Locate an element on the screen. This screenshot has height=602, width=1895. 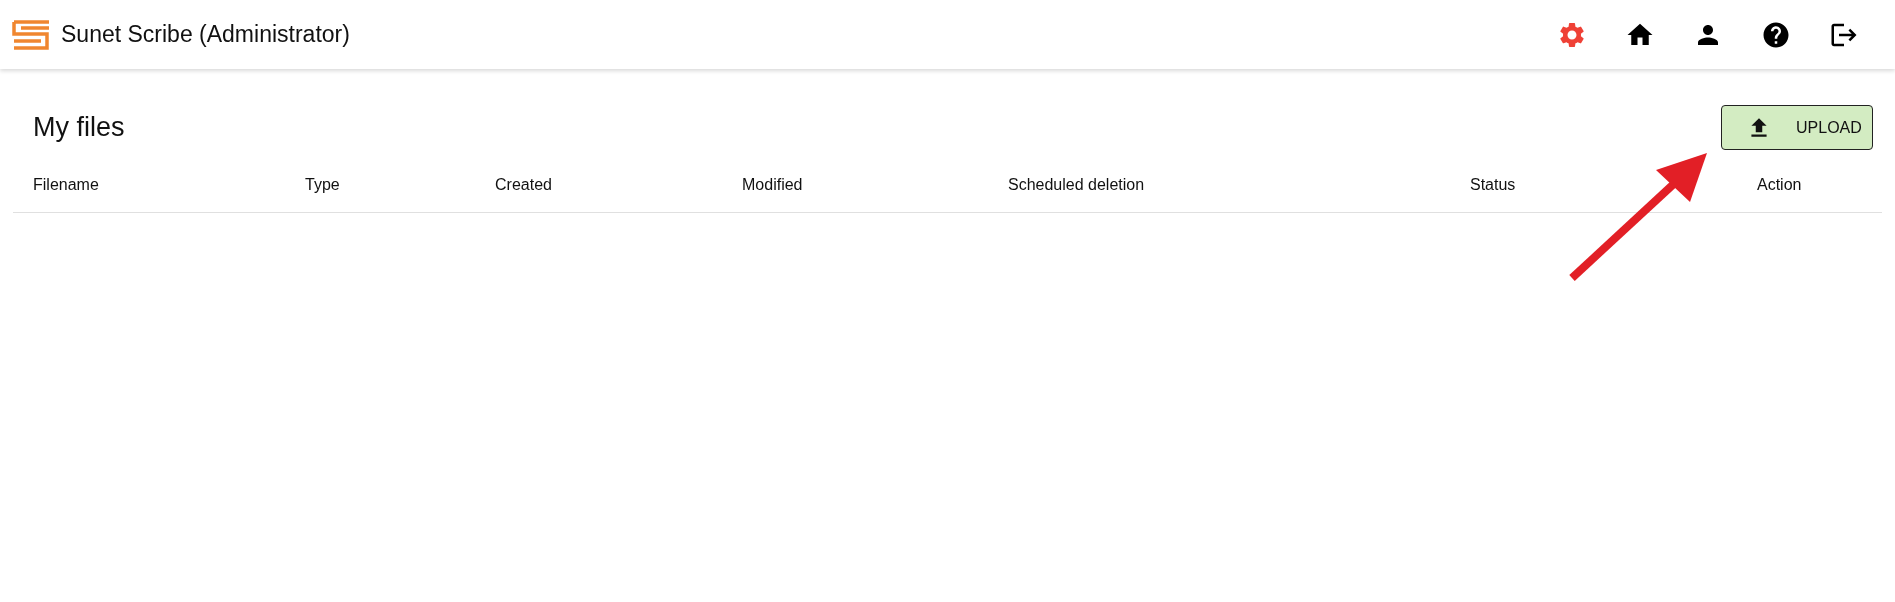
column-header: Action is located at coordinates (1779, 184).